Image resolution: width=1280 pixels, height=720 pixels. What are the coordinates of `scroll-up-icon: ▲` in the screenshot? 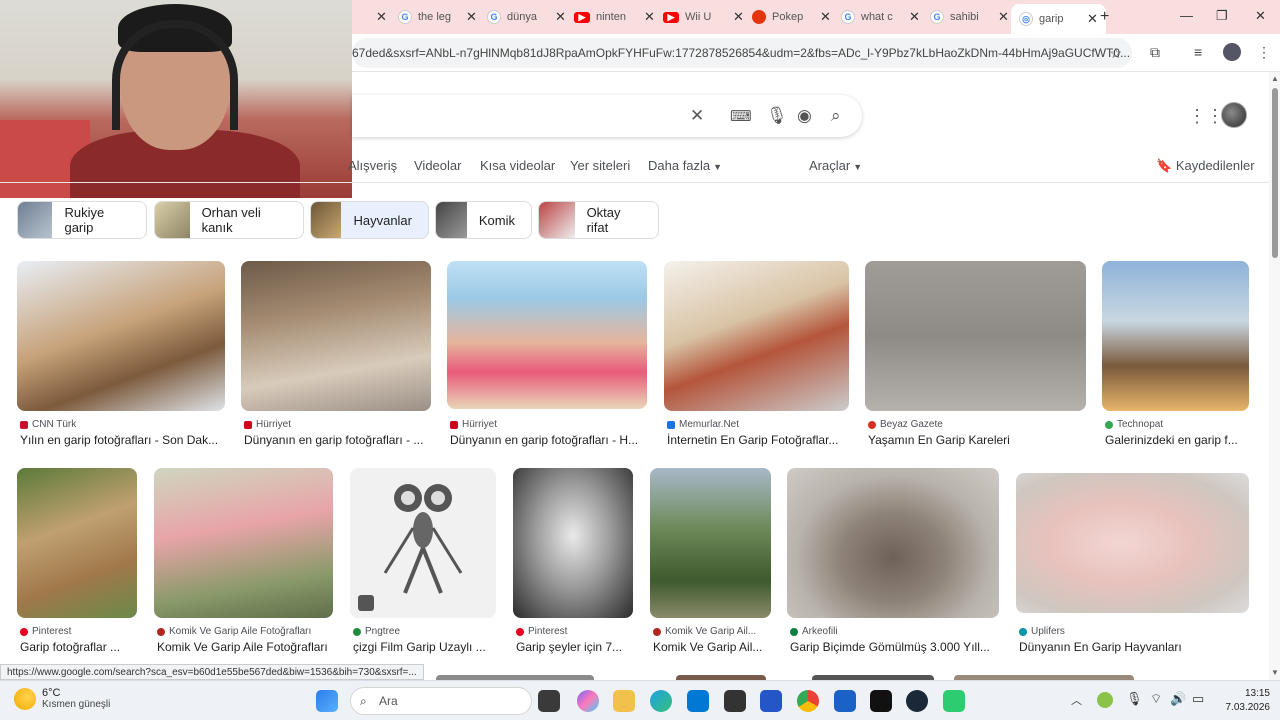 It's located at (1275, 78).